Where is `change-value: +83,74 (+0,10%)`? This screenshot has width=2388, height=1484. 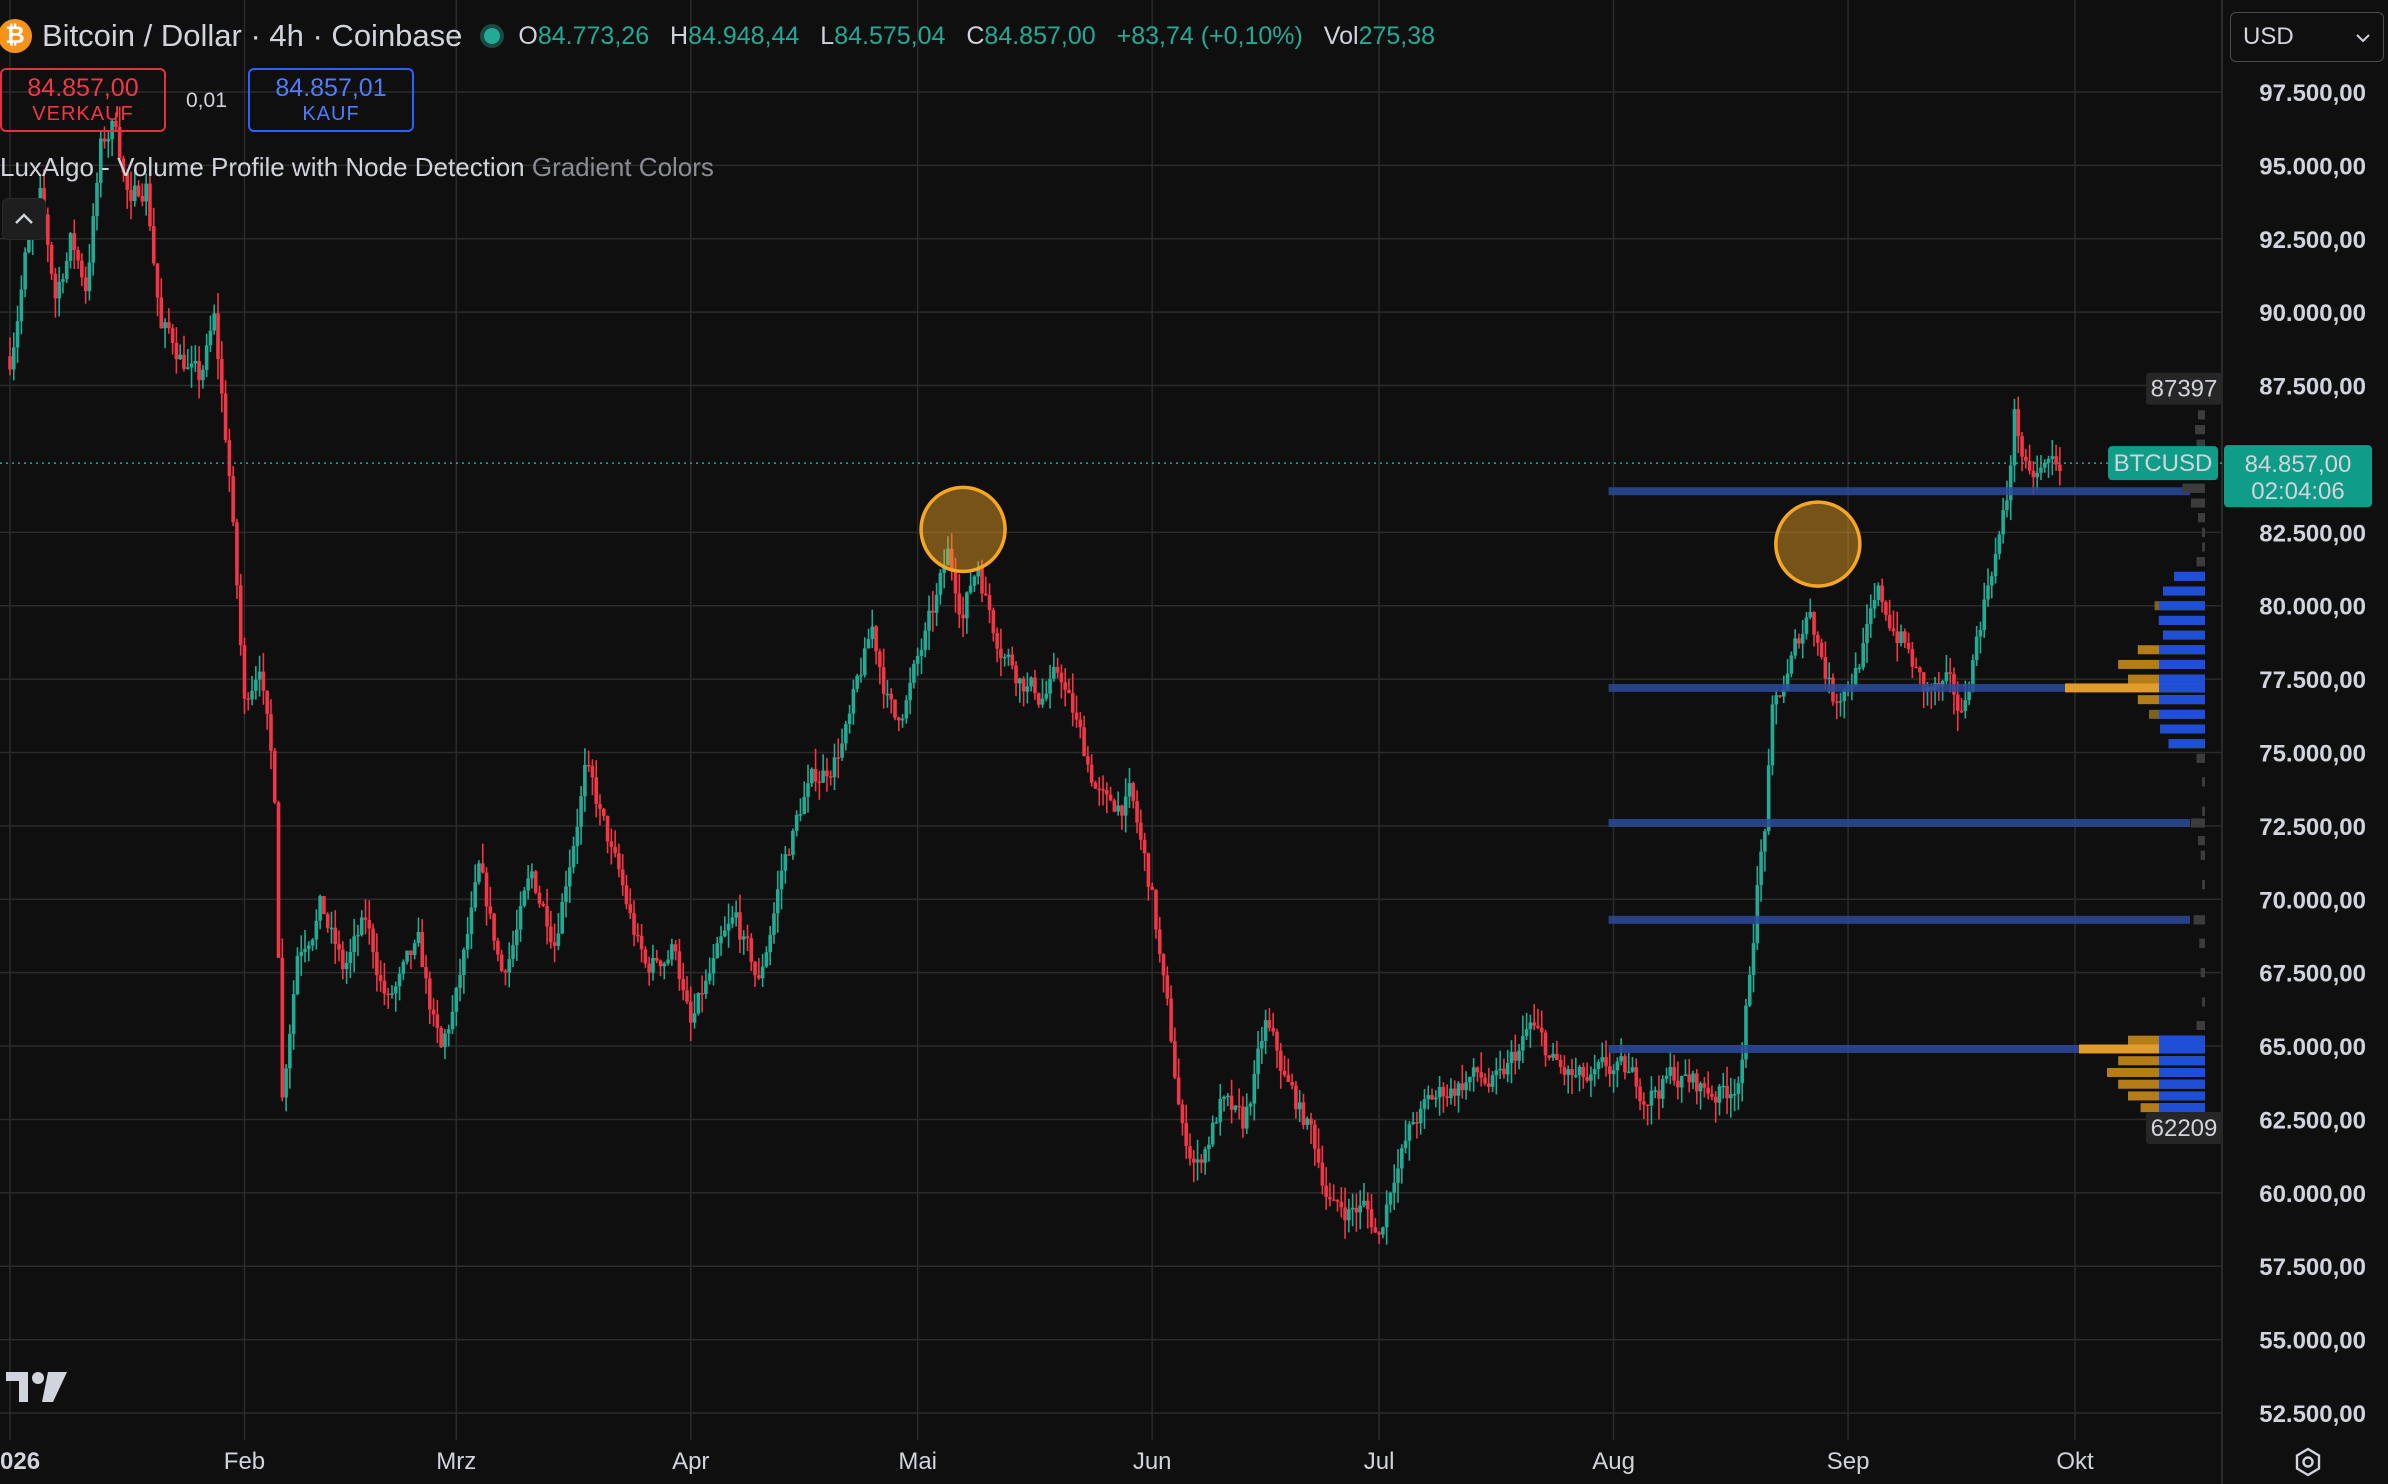 change-value: +83,74 (+0,10%) is located at coordinates (1209, 35).